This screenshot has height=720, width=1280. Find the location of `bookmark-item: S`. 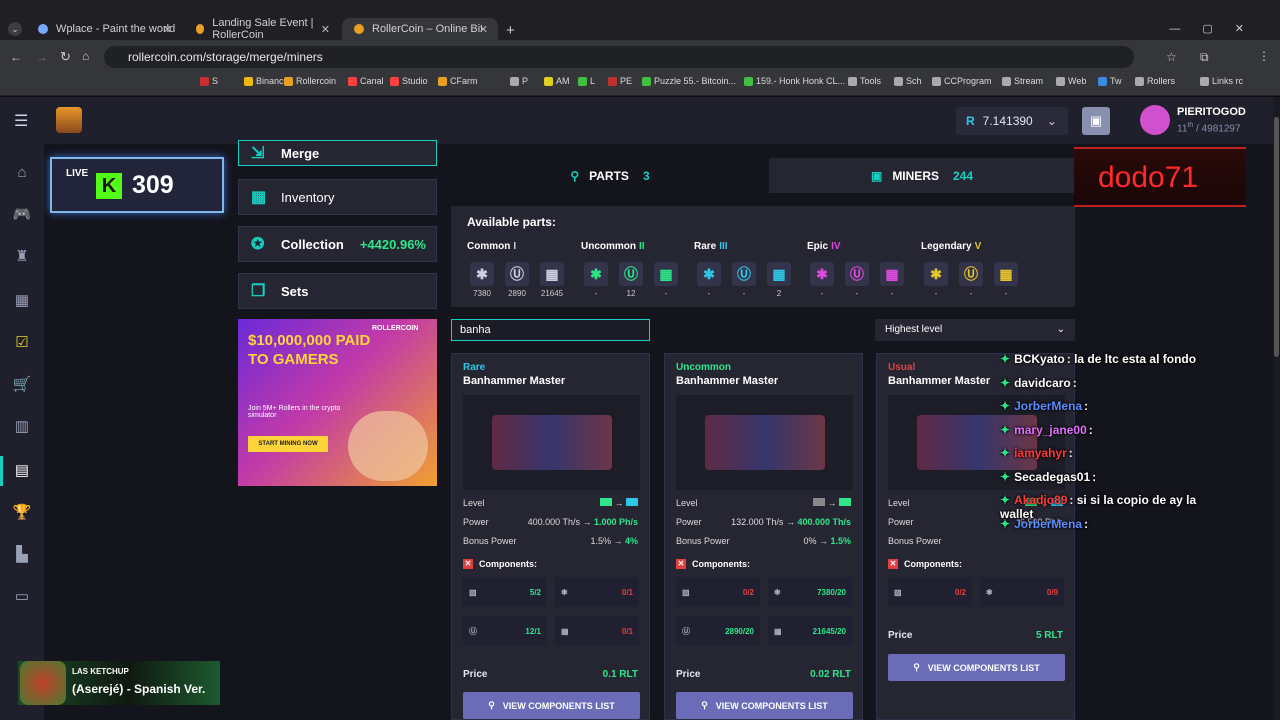

bookmark-item: S is located at coordinates (209, 81).